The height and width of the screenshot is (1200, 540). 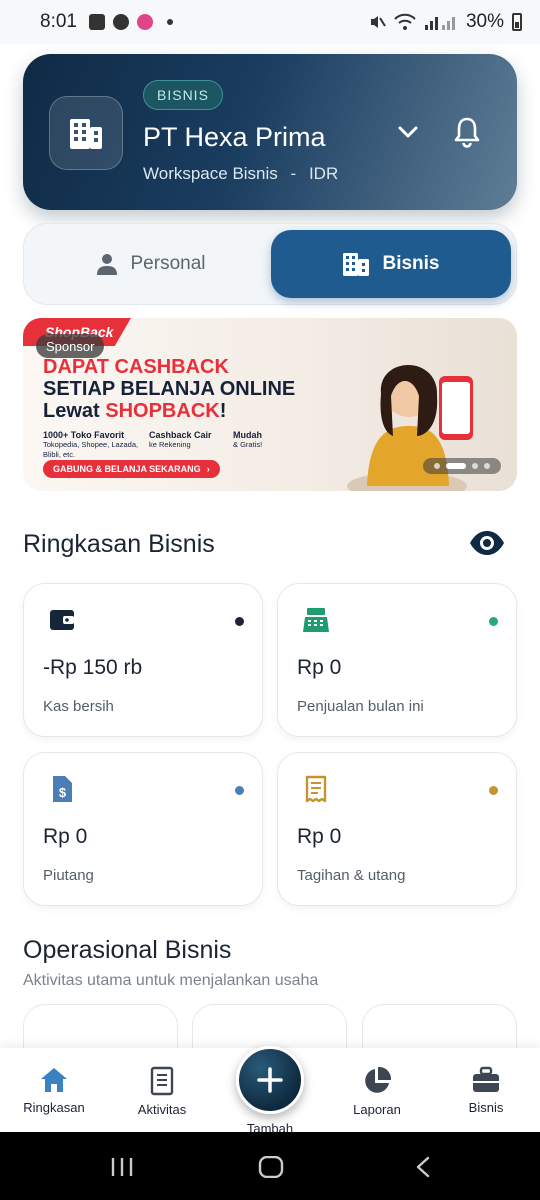 I want to click on company-name: PT Hexa Prima, so click(x=234, y=137).